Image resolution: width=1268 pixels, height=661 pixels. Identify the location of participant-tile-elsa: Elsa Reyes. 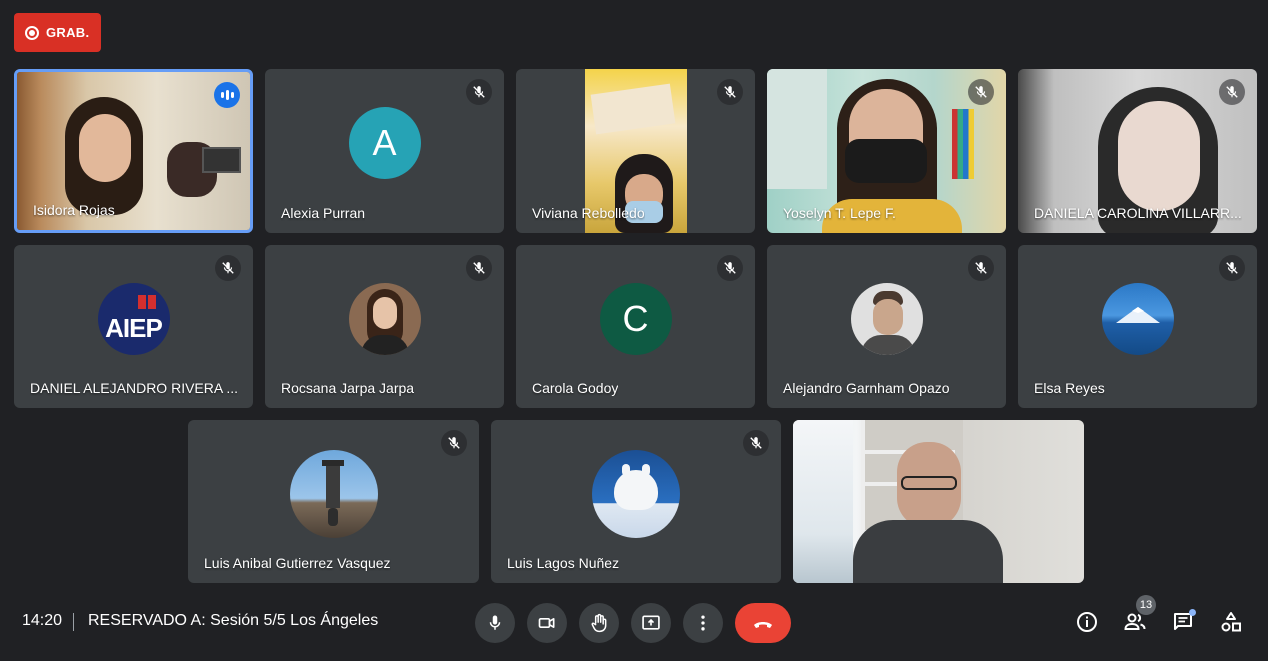
(1137, 326).